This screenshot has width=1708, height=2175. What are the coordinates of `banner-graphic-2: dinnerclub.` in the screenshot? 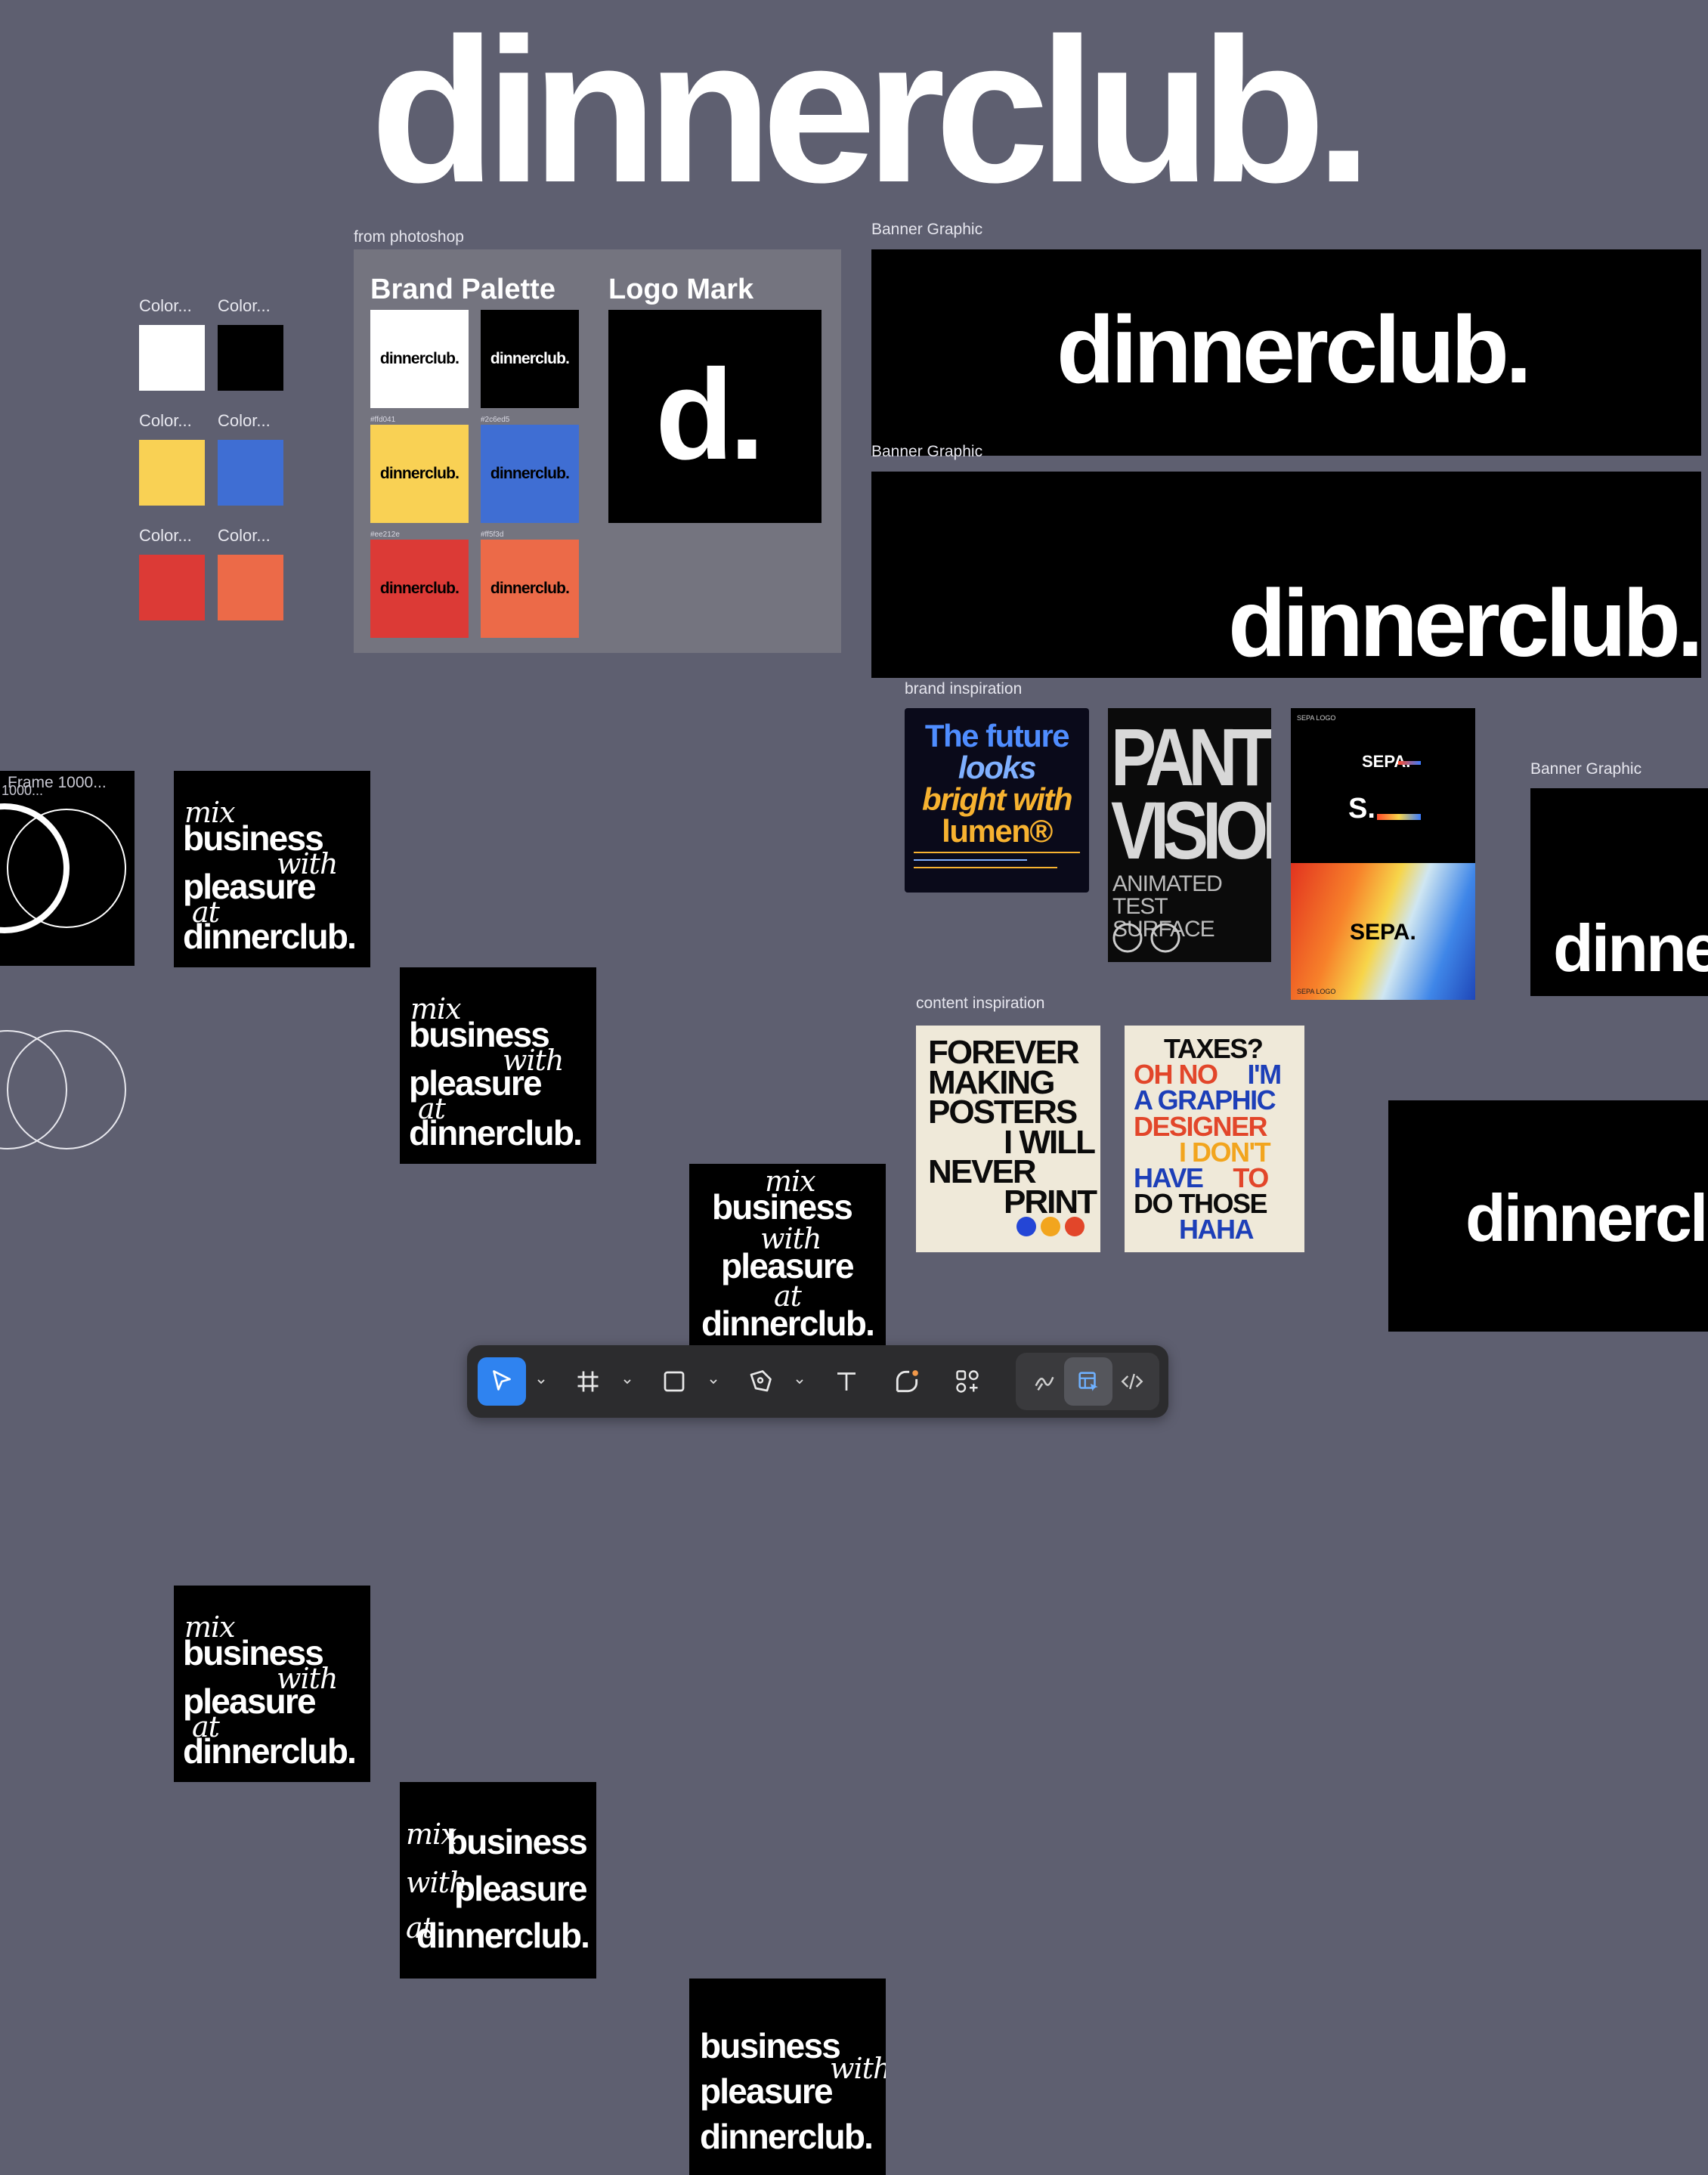 It's located at (1286, 575).